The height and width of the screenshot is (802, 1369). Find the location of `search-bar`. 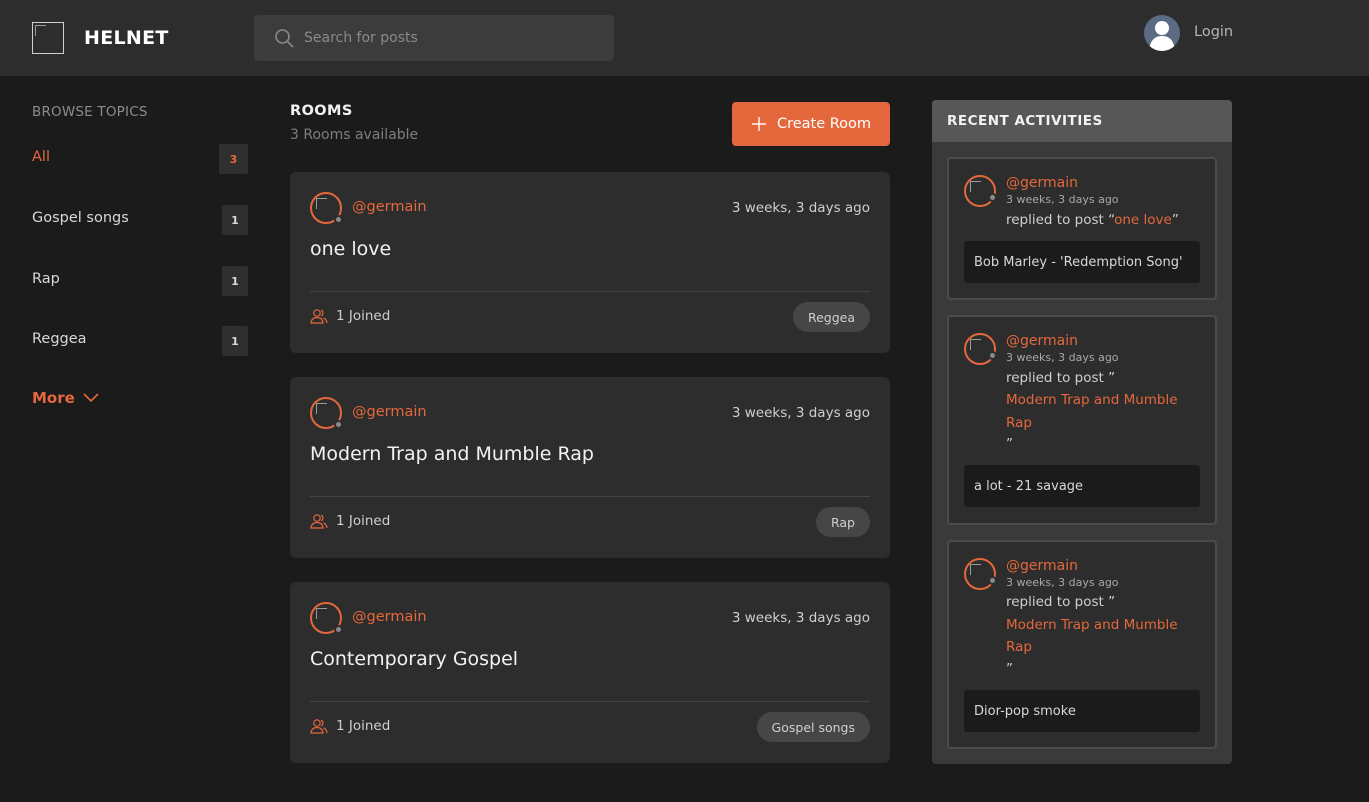

search-bar is located at coordinates (434, 38).